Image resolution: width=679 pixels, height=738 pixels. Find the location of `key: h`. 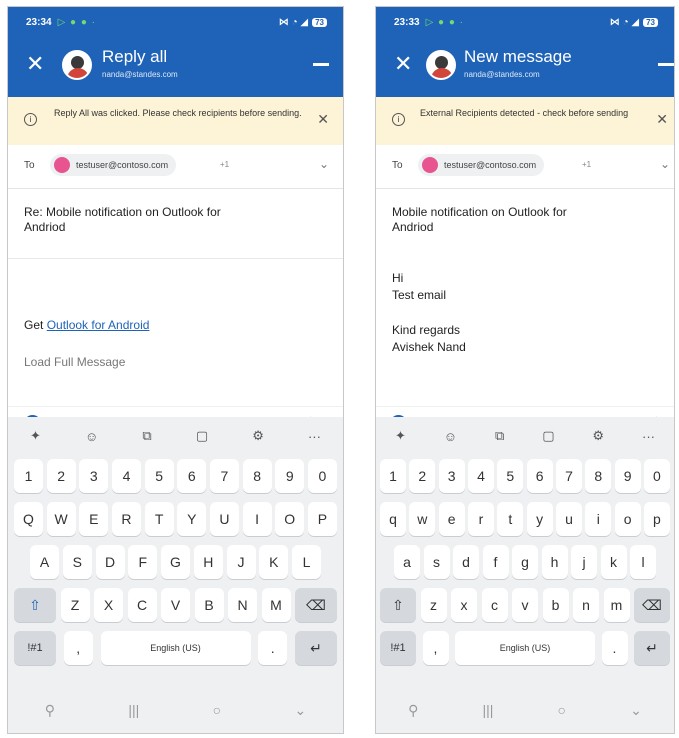

key: h is located at coordinates (554, 562).